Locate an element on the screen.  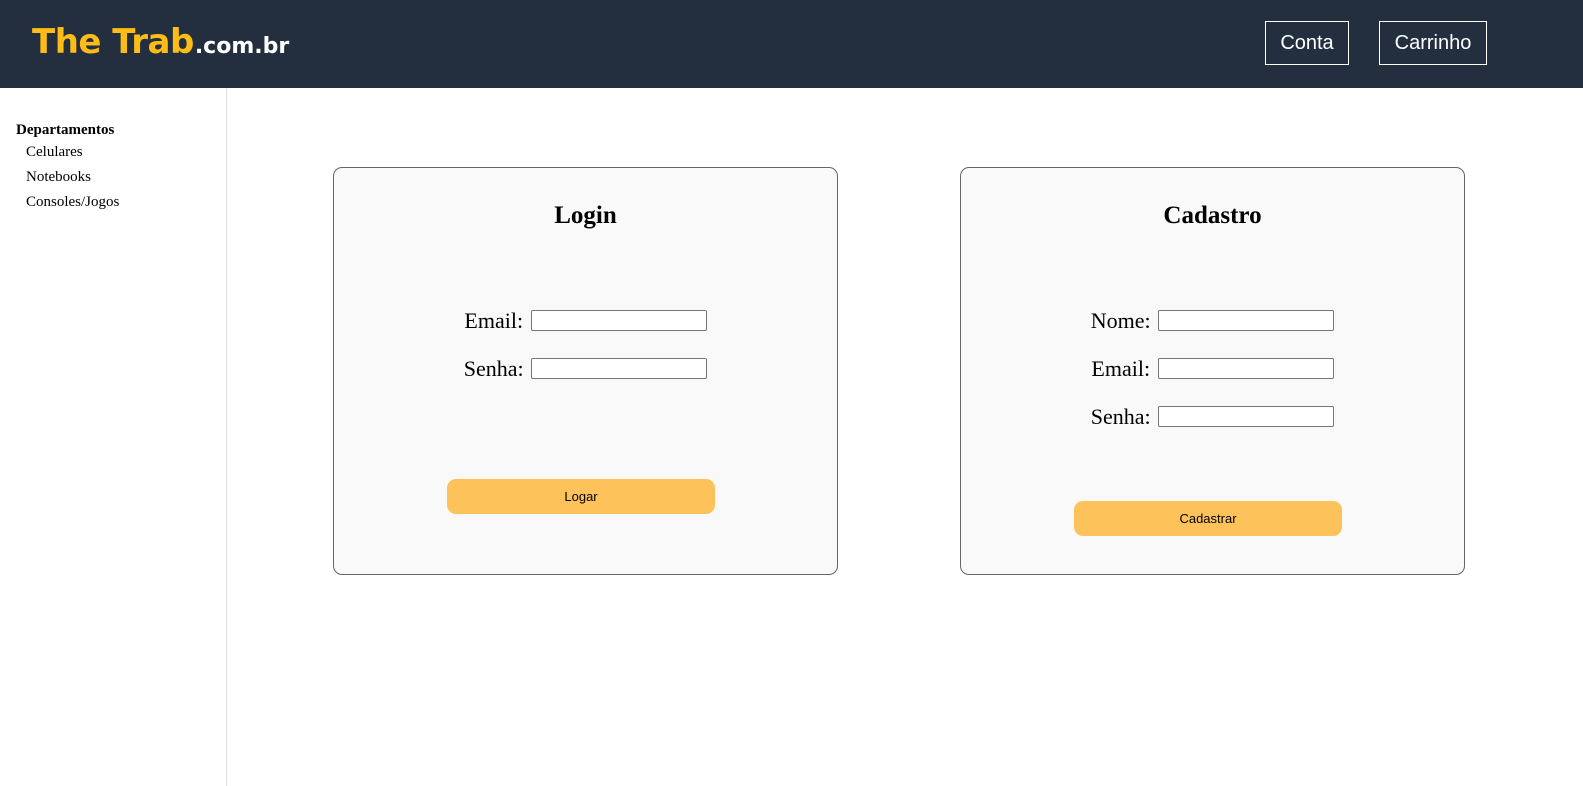
login-title: Login is located at coordinates (585, 215).